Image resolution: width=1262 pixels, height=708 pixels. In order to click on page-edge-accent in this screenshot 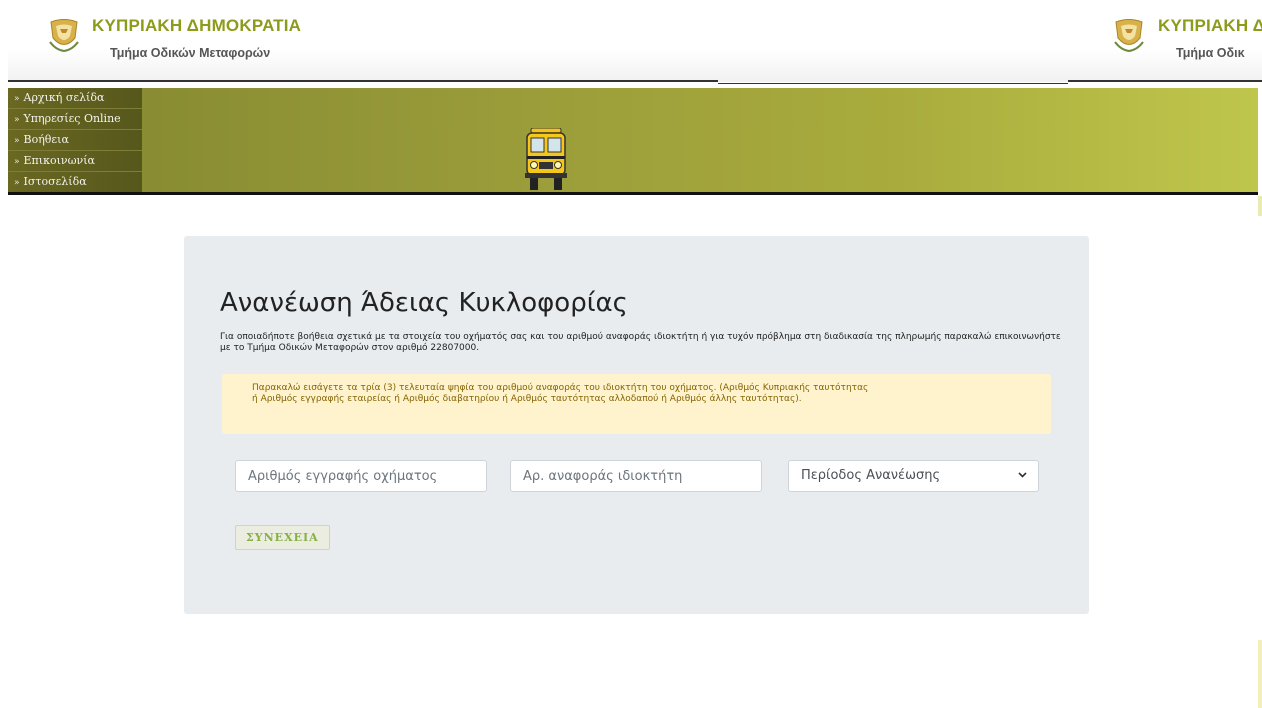, I will do `click(1260, 674)`.